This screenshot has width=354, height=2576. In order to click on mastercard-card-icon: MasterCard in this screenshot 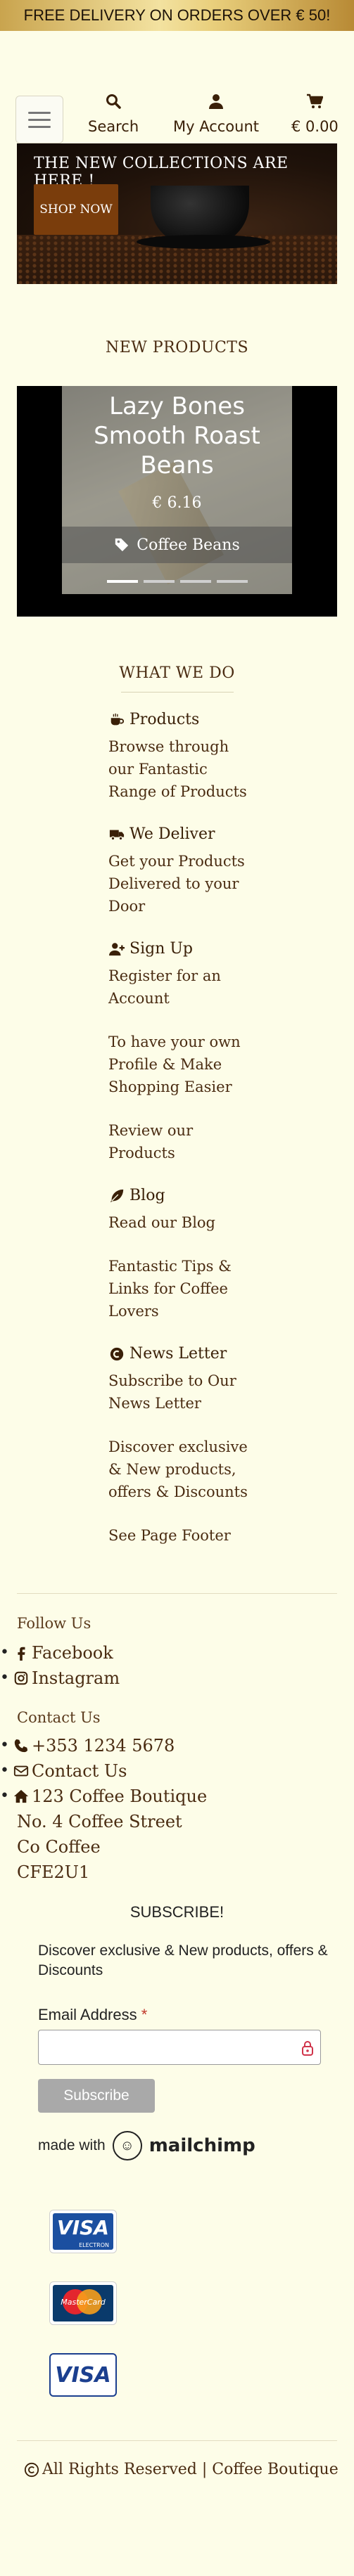, I will do `click(83, 2303)`.